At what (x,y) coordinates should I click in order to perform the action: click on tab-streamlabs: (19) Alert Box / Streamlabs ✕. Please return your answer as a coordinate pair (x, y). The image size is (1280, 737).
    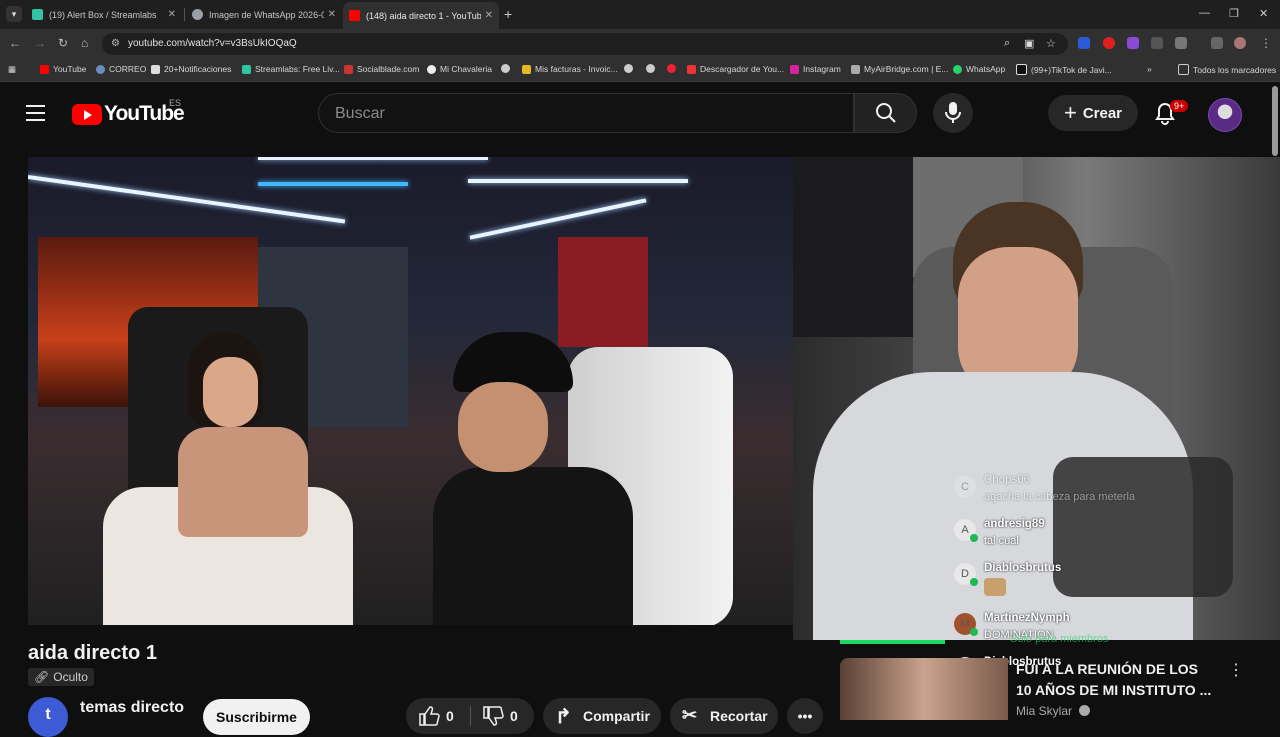
    Looking at the image, I should click on (104, 14).